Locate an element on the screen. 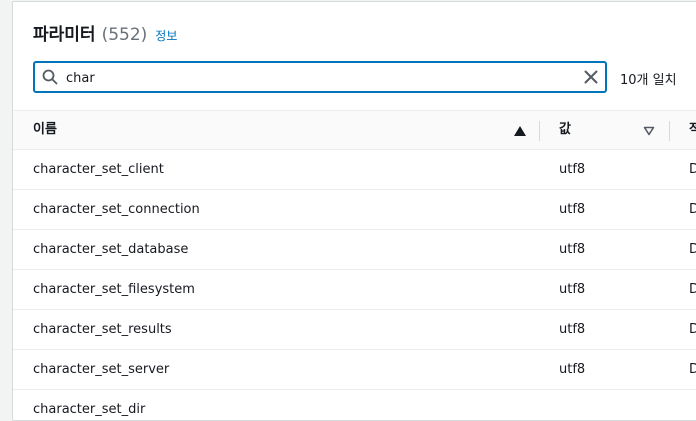 This screenshot has height=421, width=696. panel-header: 파라미터 (552) 정보 is located at coordinates (105, 33).